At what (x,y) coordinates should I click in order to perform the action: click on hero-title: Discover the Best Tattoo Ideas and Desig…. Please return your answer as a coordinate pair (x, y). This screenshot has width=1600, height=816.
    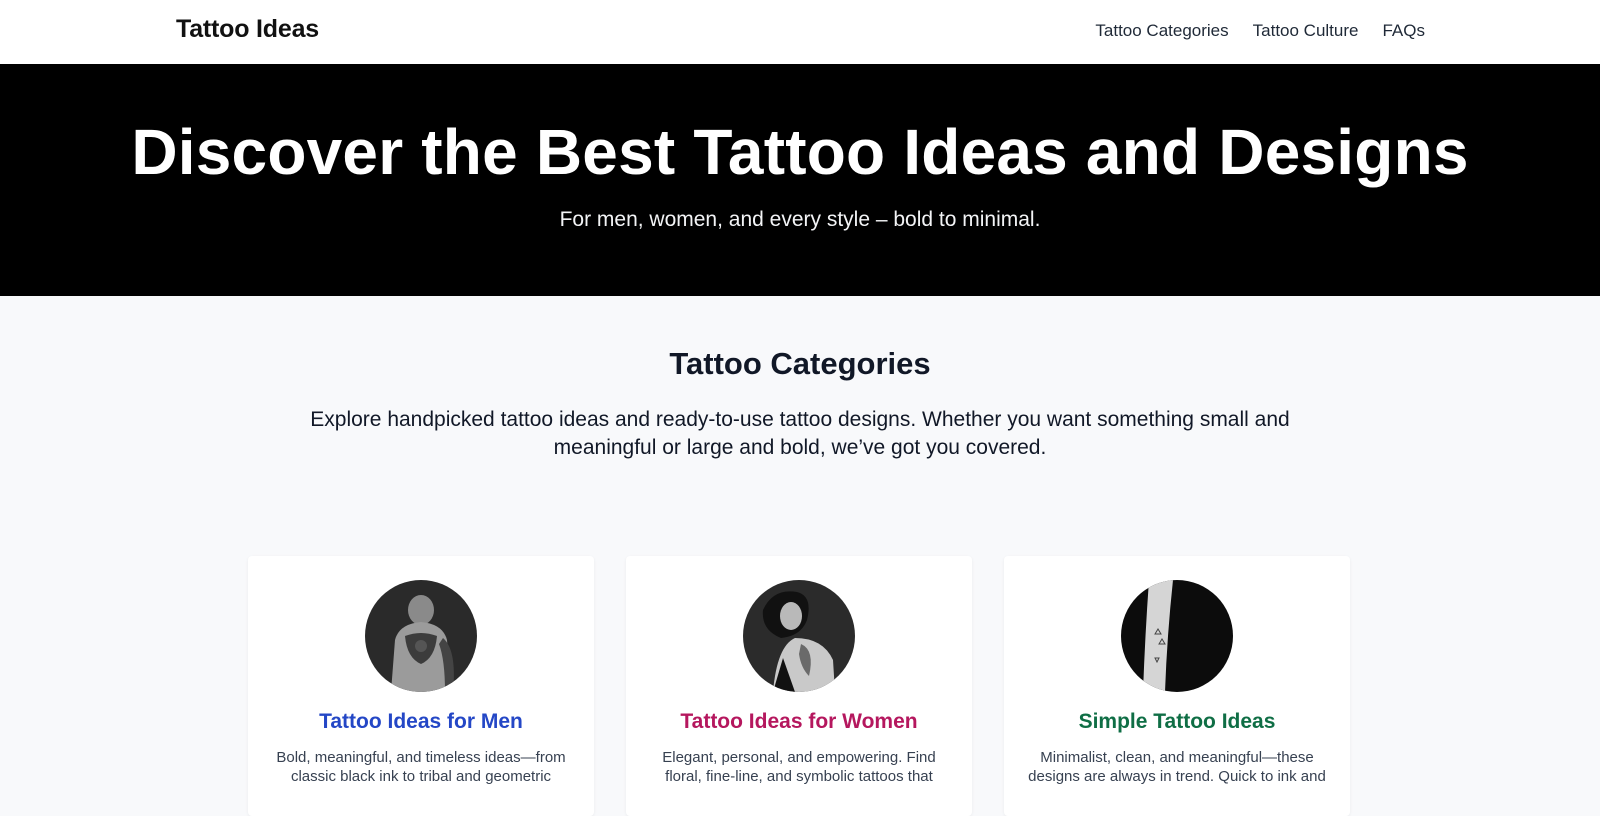
    Looking at the image, I should click on (800, 152).